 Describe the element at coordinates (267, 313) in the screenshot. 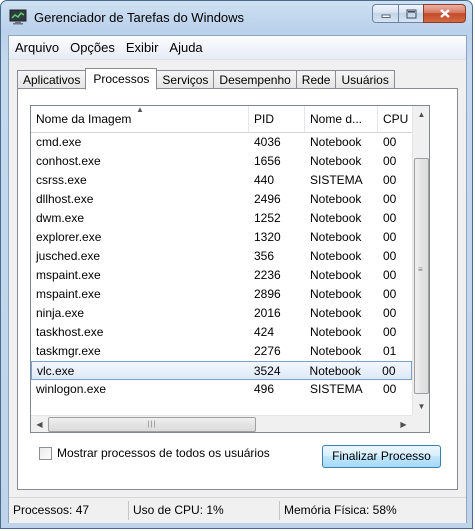

I see `pid-cell: 2016` at that location.